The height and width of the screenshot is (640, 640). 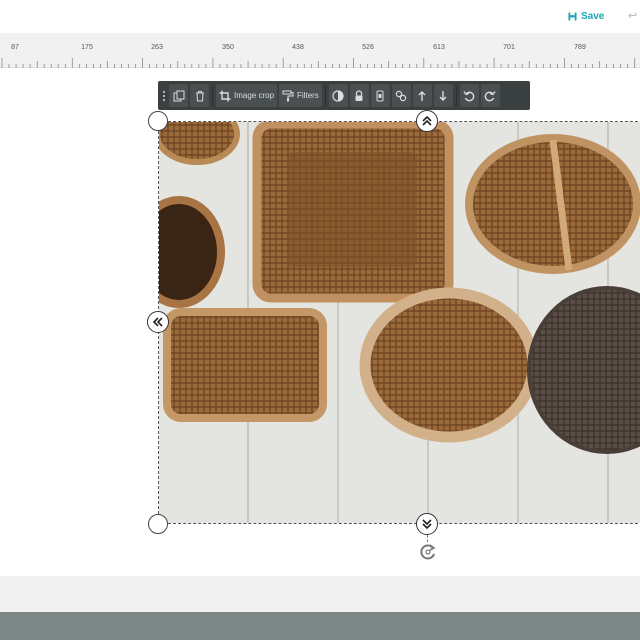 I want to click on drag-handle-icon, so click(x=164, y=95).